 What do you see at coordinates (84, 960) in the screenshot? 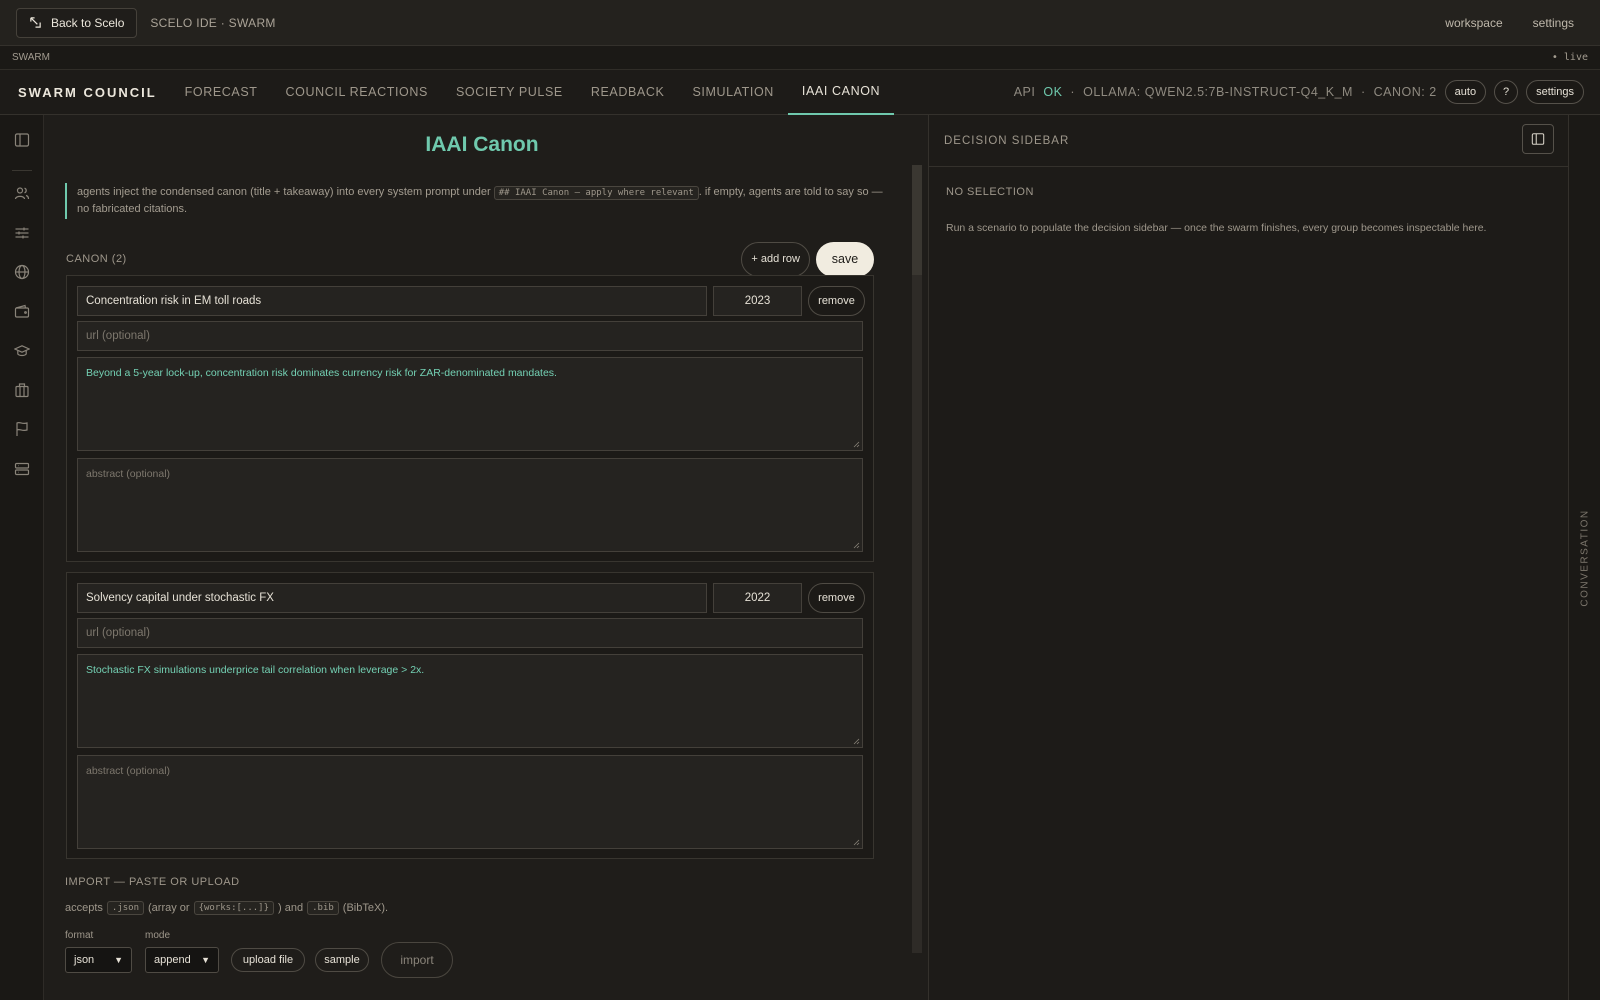
I see `format-value: json` at bounding box center [84, 960].